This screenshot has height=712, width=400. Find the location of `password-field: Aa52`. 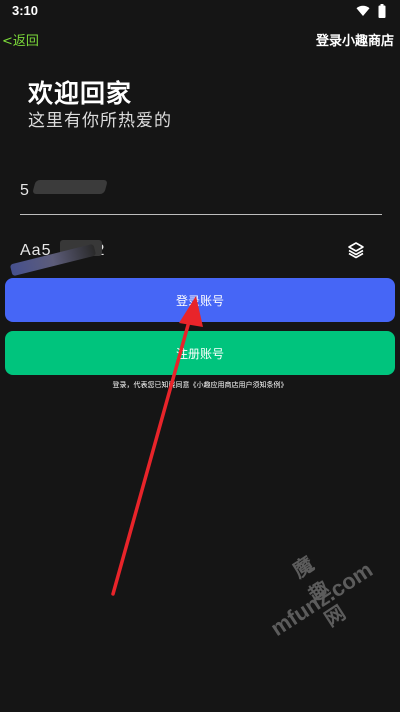

password-field: Aa52 is located at coordinates (195, 254).